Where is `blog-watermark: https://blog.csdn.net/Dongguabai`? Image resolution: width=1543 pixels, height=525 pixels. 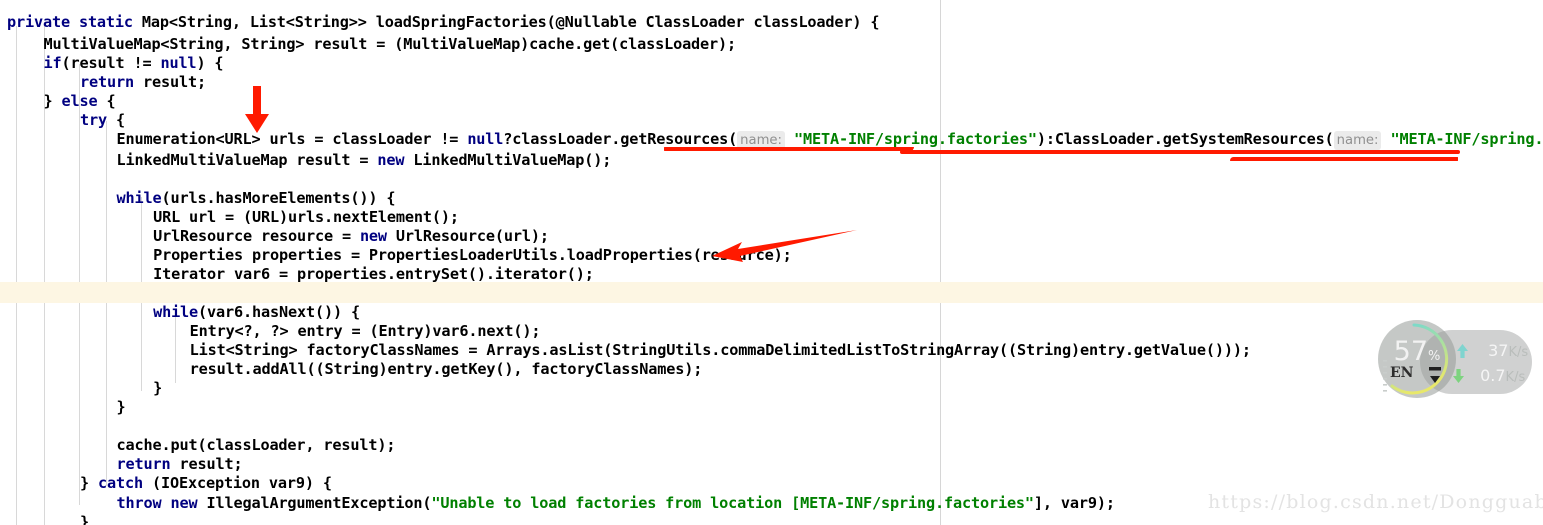 blog-watermark: https://blog.csdn.net/Dongguabai is located at coordinates (1375, 502).